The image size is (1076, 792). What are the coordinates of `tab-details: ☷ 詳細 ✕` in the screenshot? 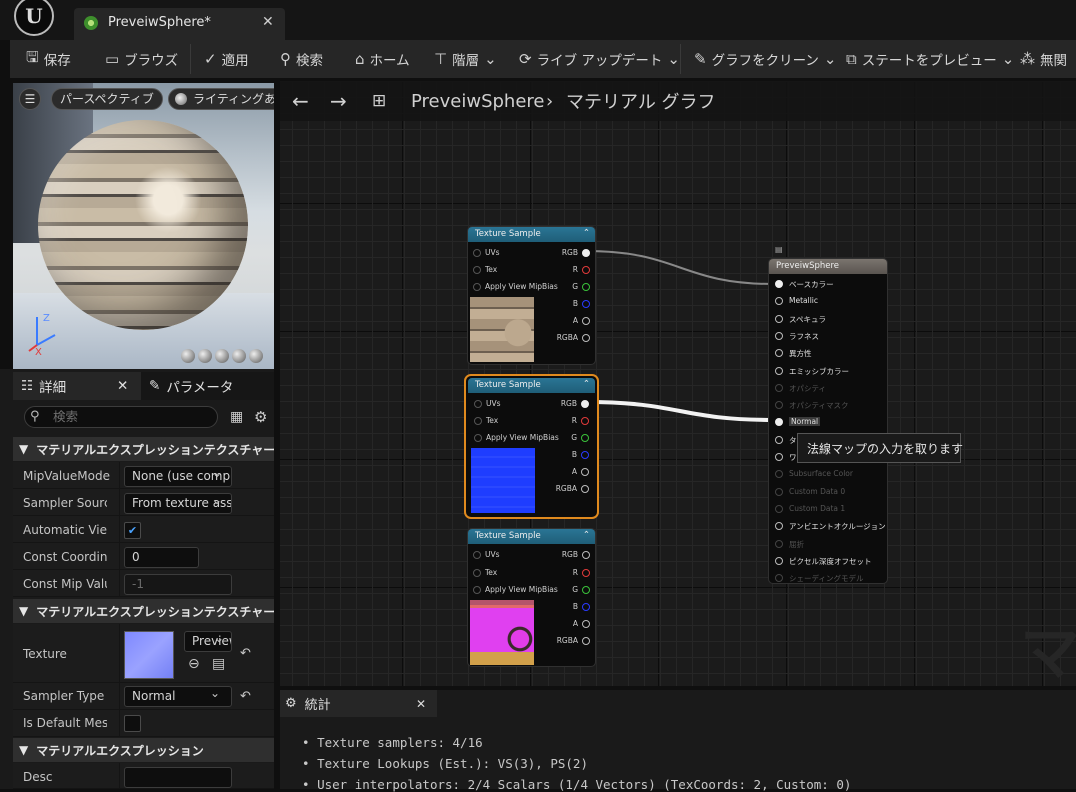 It's located at (77, 386).